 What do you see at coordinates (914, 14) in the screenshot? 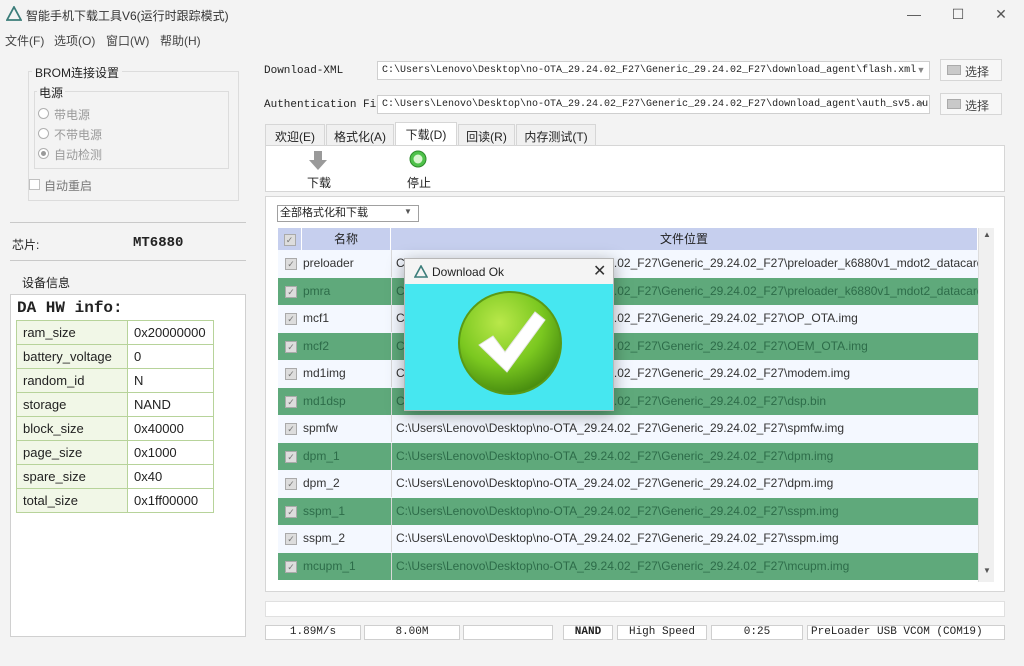
I see `minimize-button: —` at bounding box center [914, 14].